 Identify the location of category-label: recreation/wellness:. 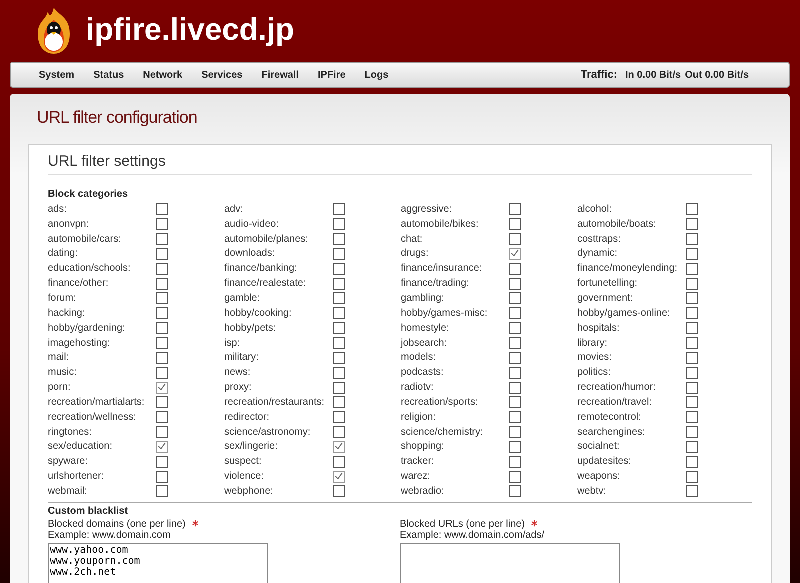
(93, 417).